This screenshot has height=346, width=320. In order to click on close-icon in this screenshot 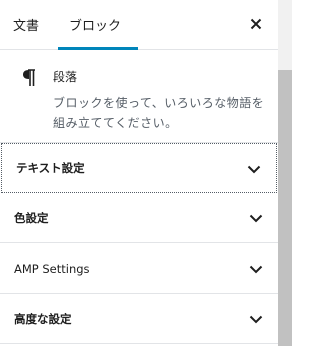, I will do `click(256, 24)`.